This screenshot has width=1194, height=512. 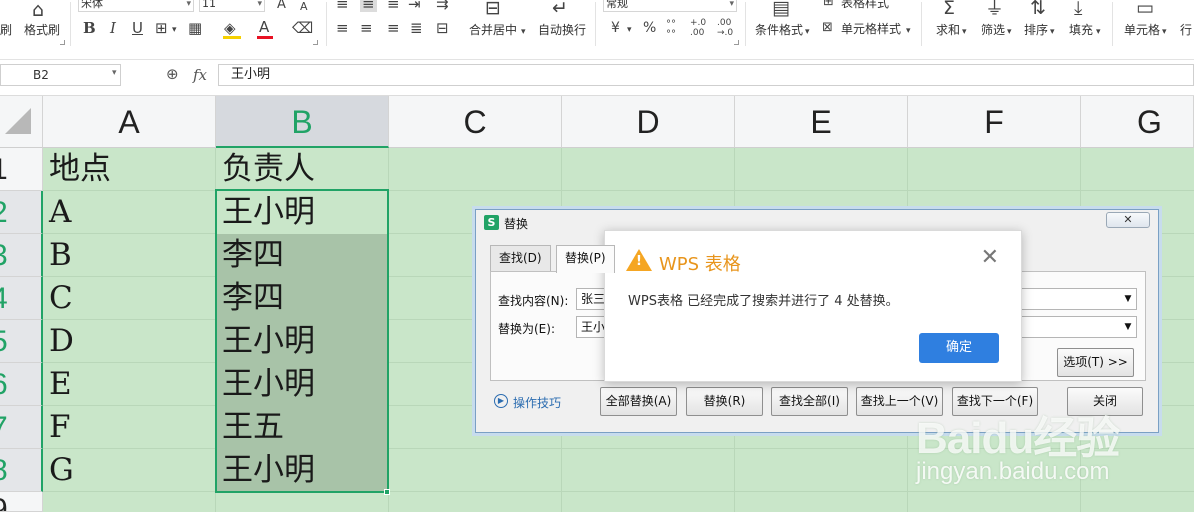 I want to click on column-header-f: F, so click(x=994, y=122).